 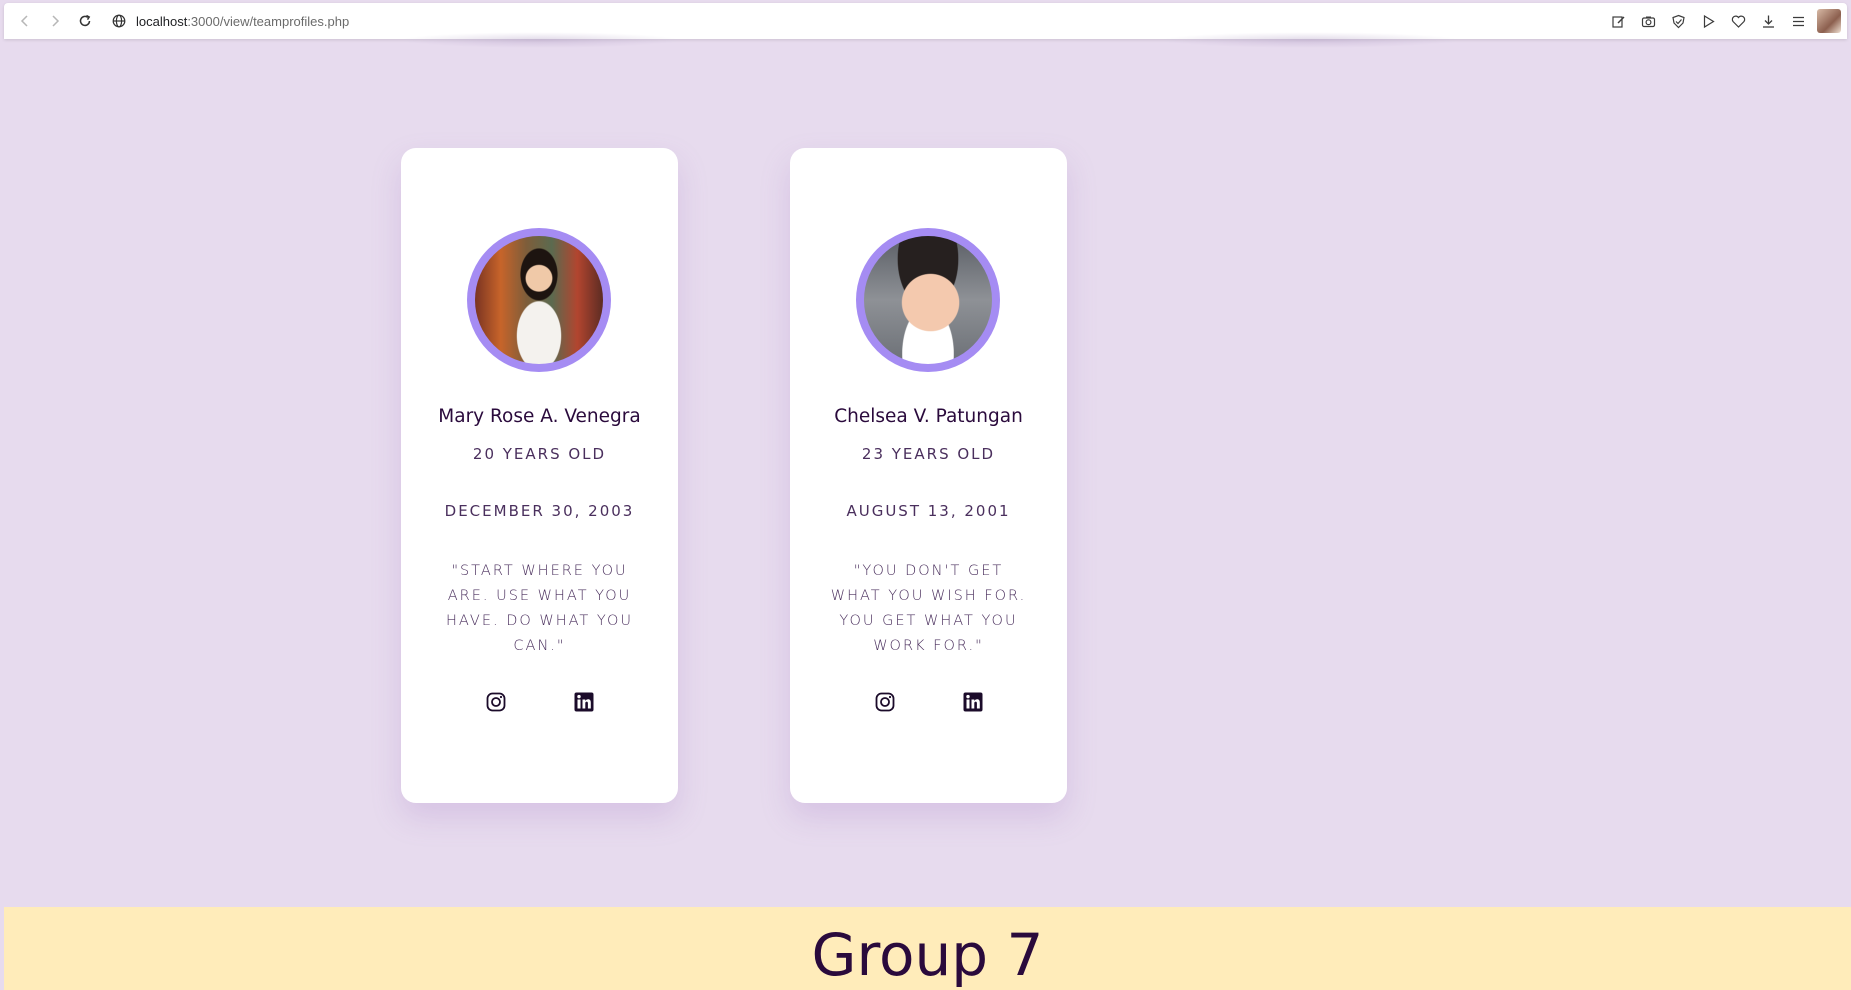 I want to click on profile-birthday: DECEMBER 30, 2003, so click(x=539, y=511).